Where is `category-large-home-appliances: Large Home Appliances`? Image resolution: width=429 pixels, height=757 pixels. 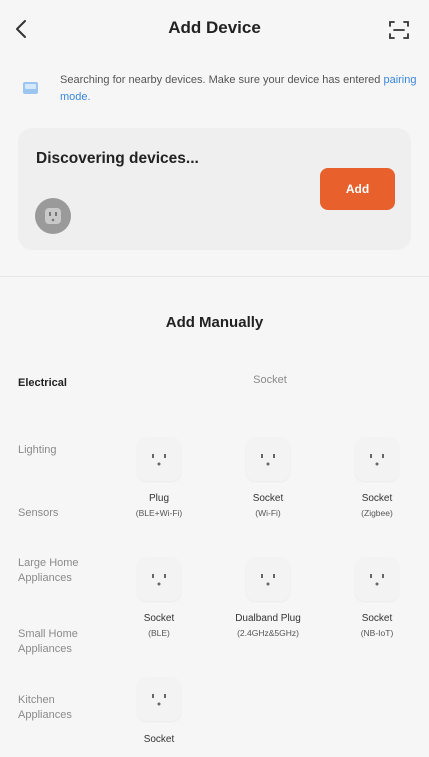
category-large-home-appliances: Large Home Appliances is located at coordinates (58, 571).